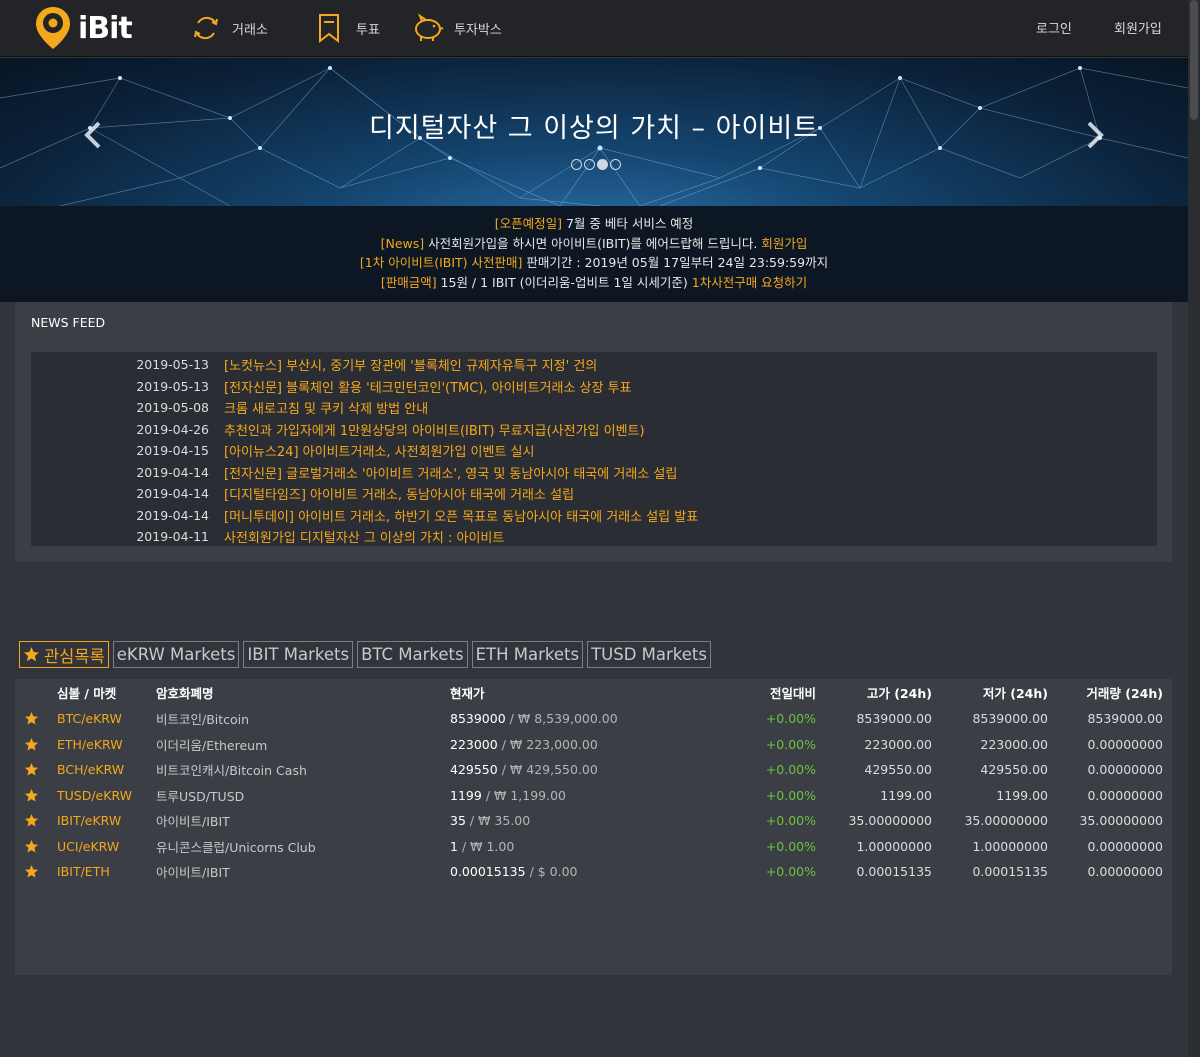 The width and height of the screenshot is (1200, 1057). Describe the element at coordinates (1054, 27) in the screenshot. I see `login-link: 로그인` at that location.